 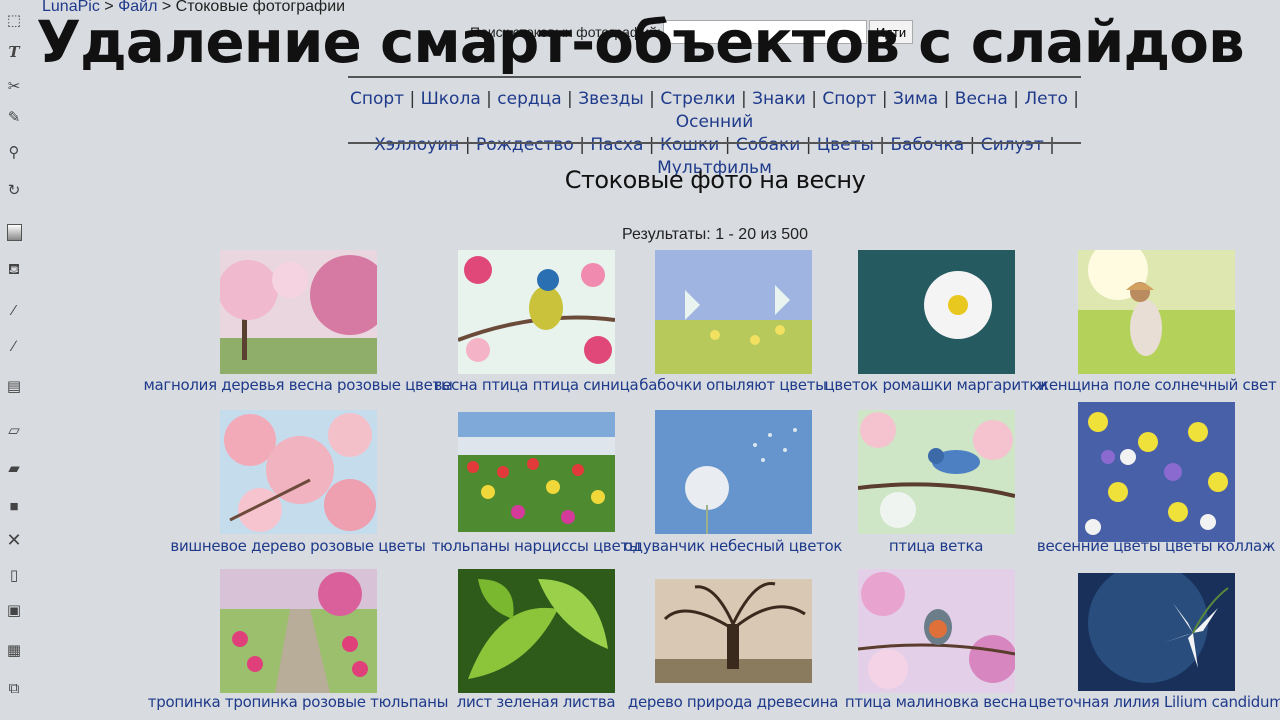 I want to click on layers-icon: ▤, so click(x=14, y=386).